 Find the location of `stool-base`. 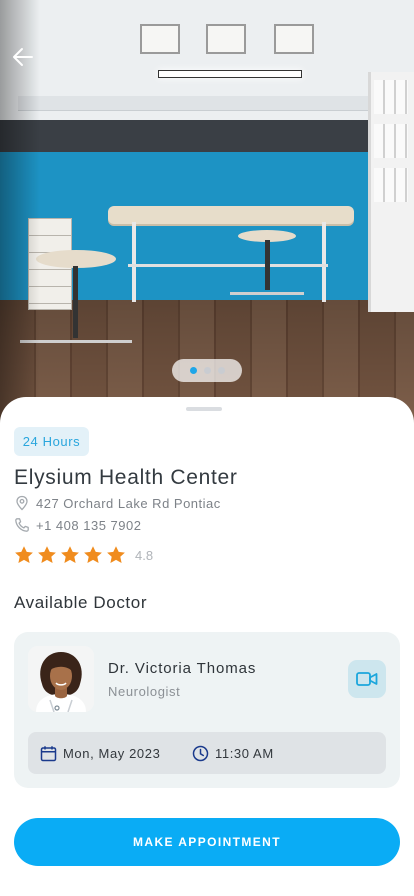

stool-base is located at coordinates (267, 293).